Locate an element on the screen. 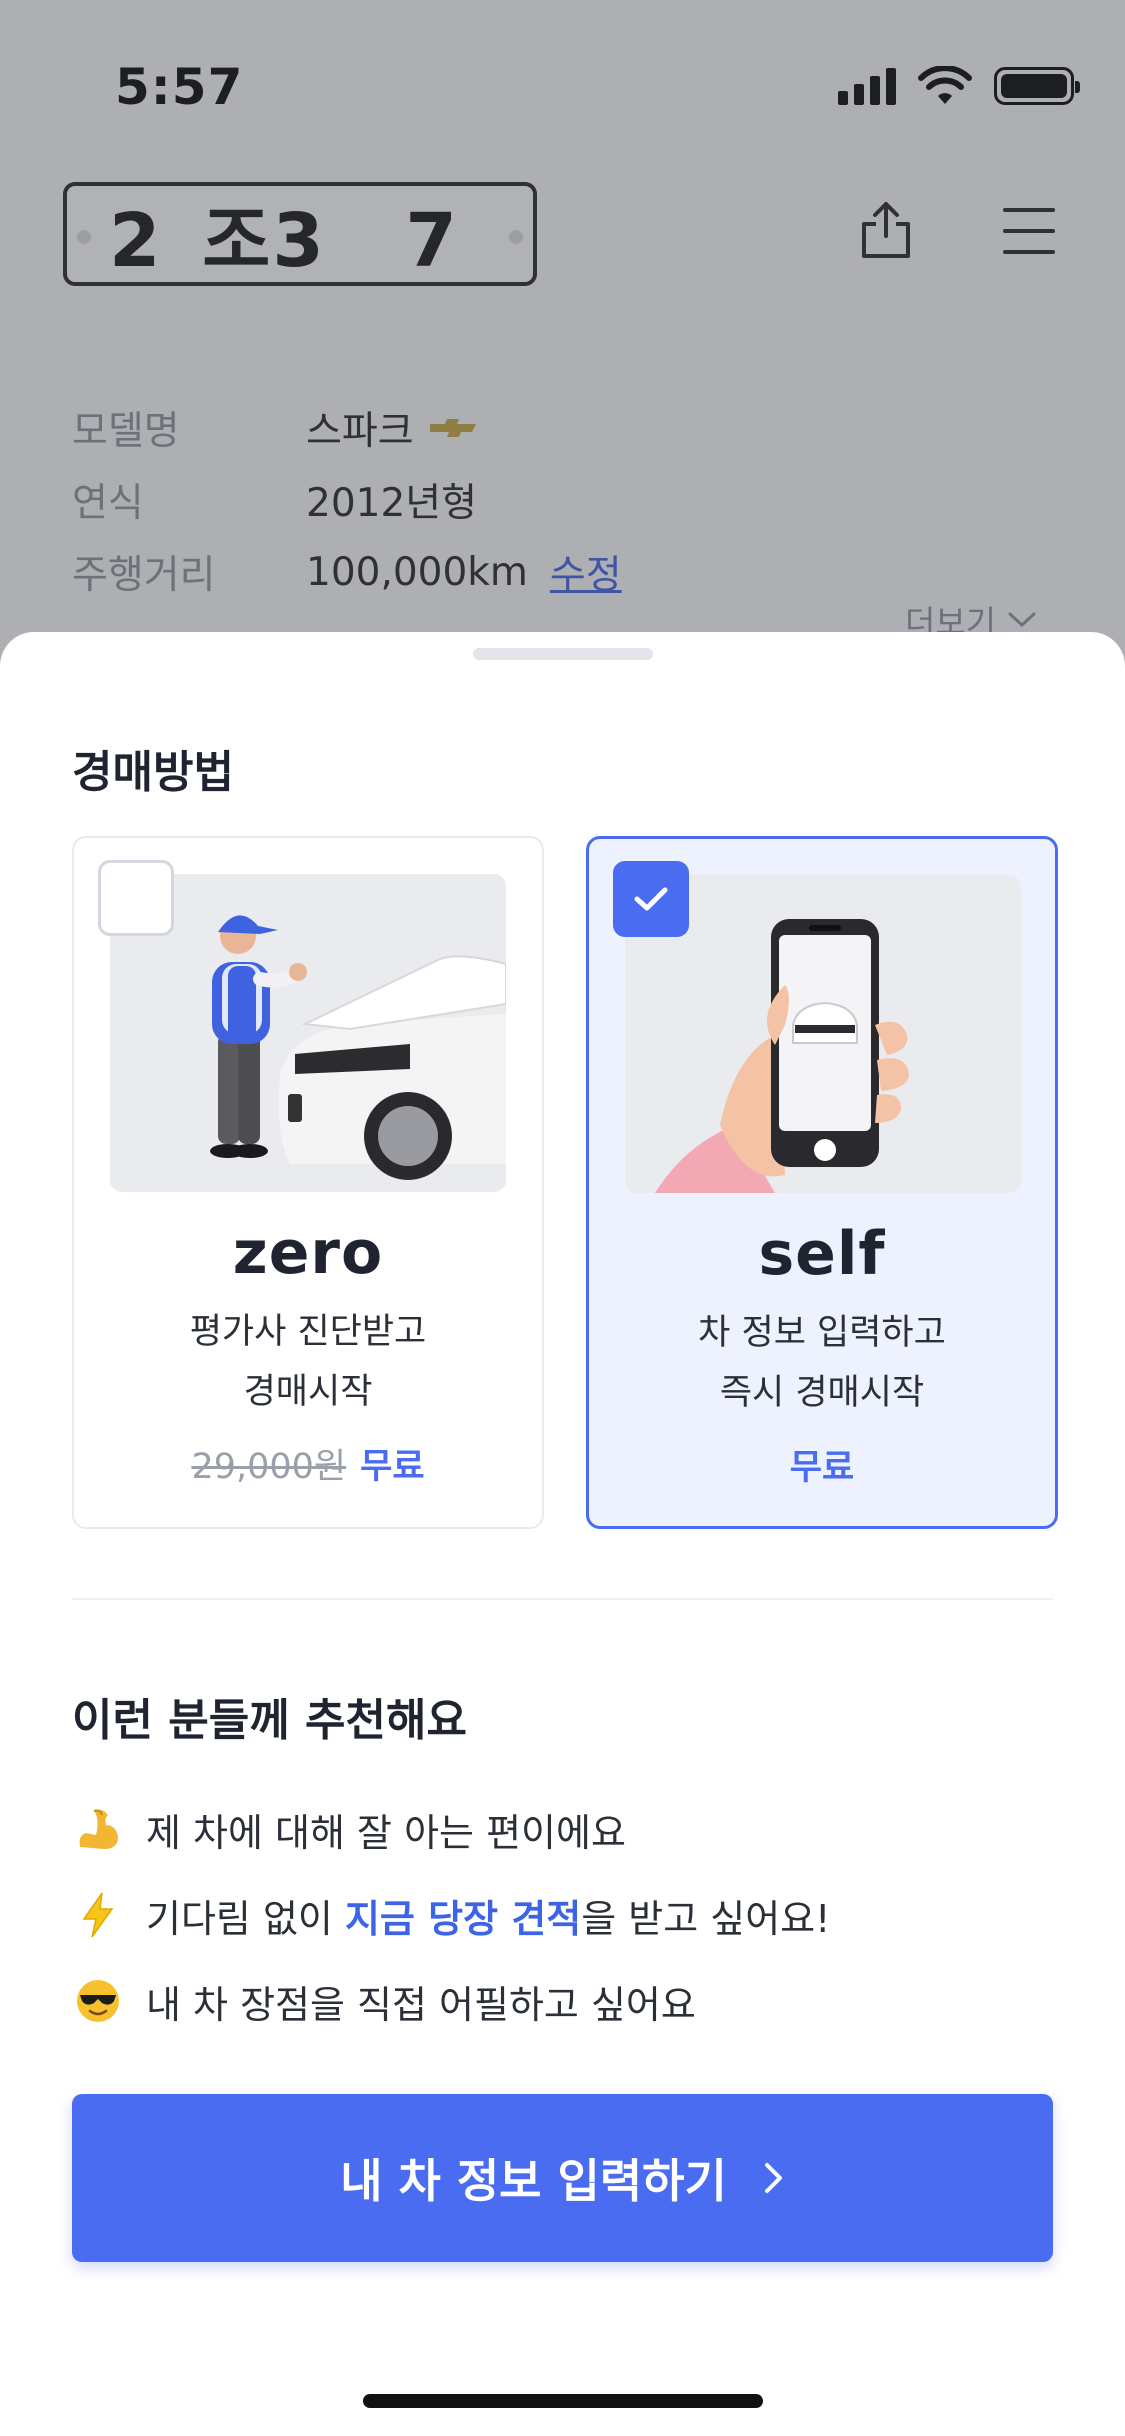  option-price-zero: 29,000원 무료 is located at coordinates (308, 1463).